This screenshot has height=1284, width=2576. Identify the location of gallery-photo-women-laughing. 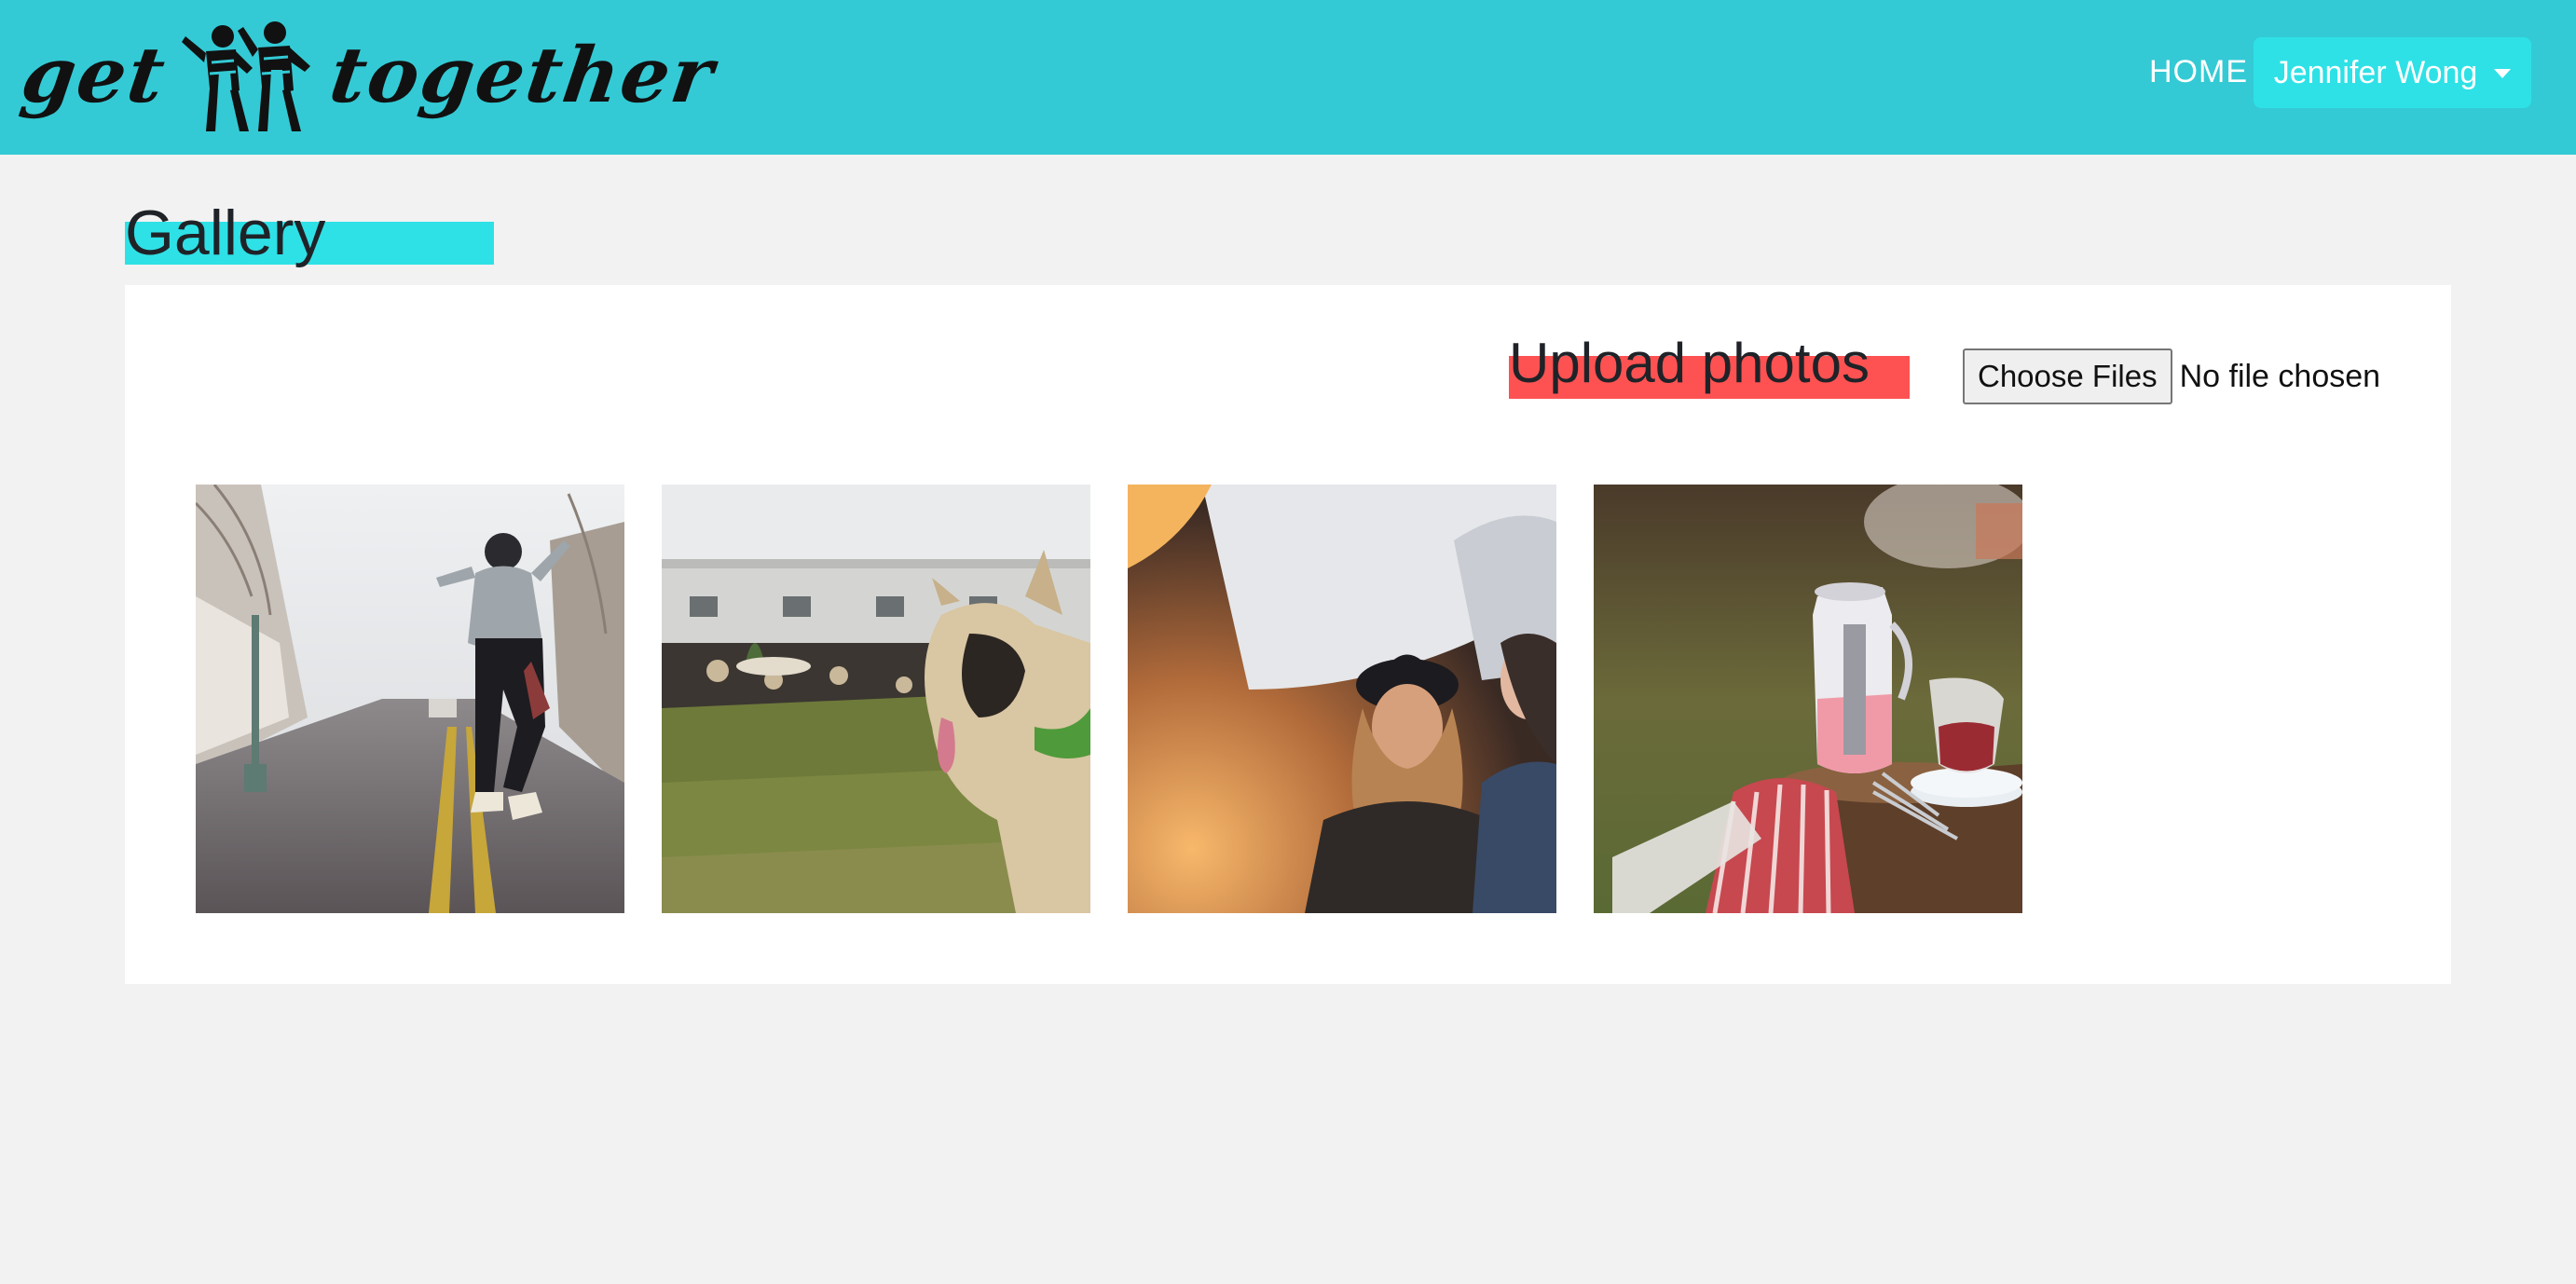
(1342, 699).